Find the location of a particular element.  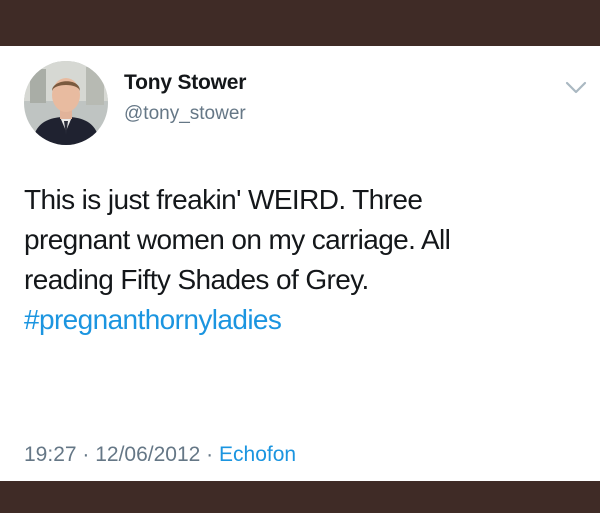

tweet-meta: 19:27 · 12/06/2012 · Echofon is located at coordinates (160, 455).